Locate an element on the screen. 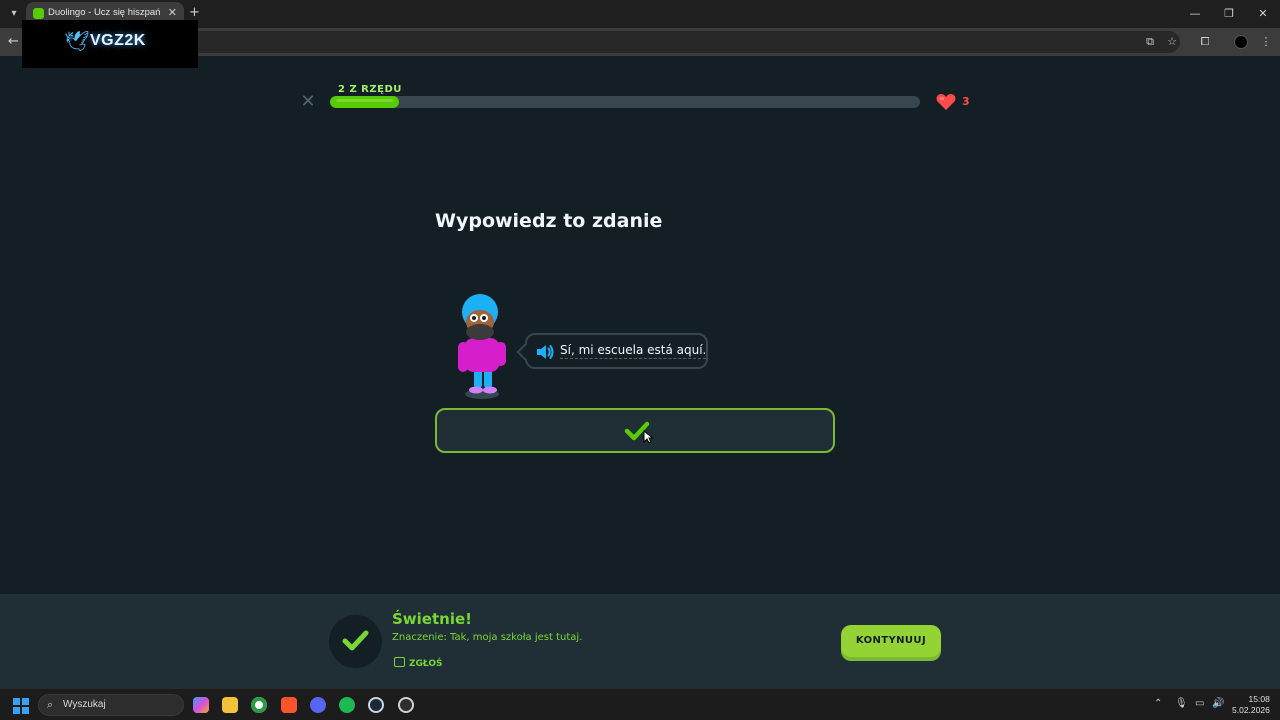 Image resolution: width=1280 pixels, height=720 pixels. profile-avatar is located at coordinates (1241, 42).